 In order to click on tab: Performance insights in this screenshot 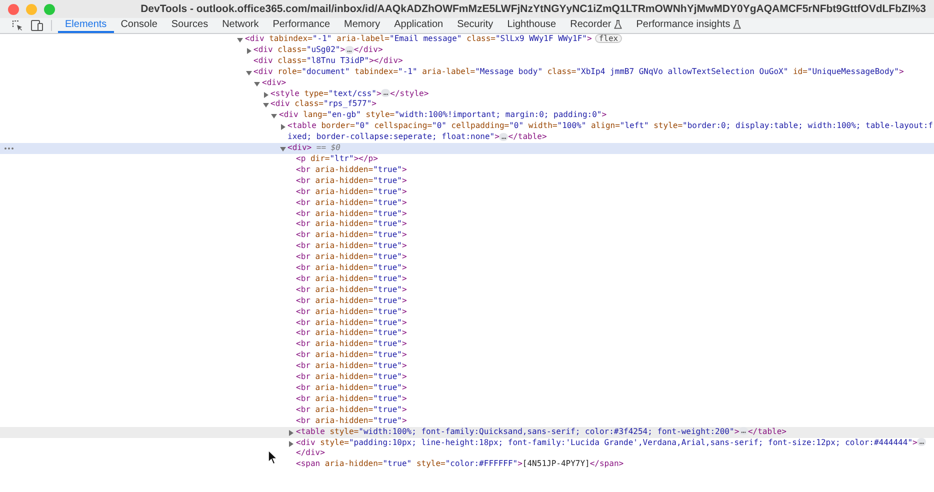, I will do `click(688, 25)`.